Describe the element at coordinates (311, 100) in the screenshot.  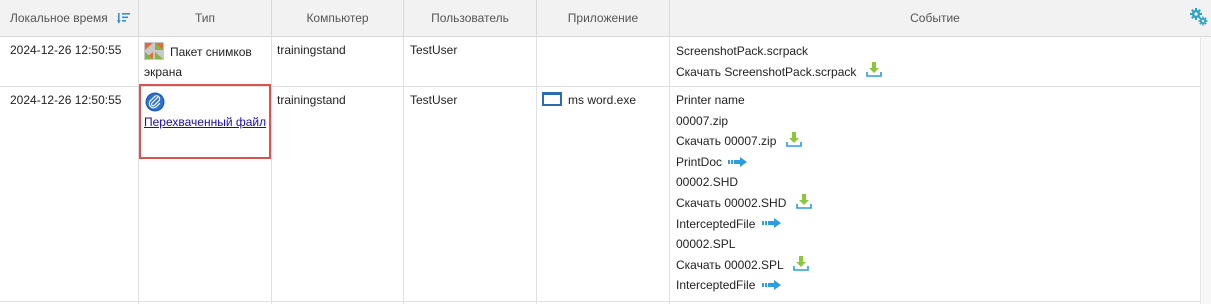
I see `row2-computer: trainingstand` at that location.